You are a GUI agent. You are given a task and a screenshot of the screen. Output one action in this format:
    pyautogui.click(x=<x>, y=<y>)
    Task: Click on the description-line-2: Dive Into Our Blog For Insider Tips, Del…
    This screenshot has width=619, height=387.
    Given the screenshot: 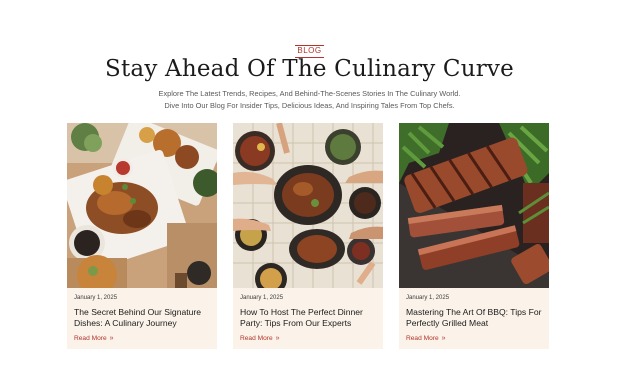 What is the action you would take?
    pyautogui.click(x=309, y=105)
    